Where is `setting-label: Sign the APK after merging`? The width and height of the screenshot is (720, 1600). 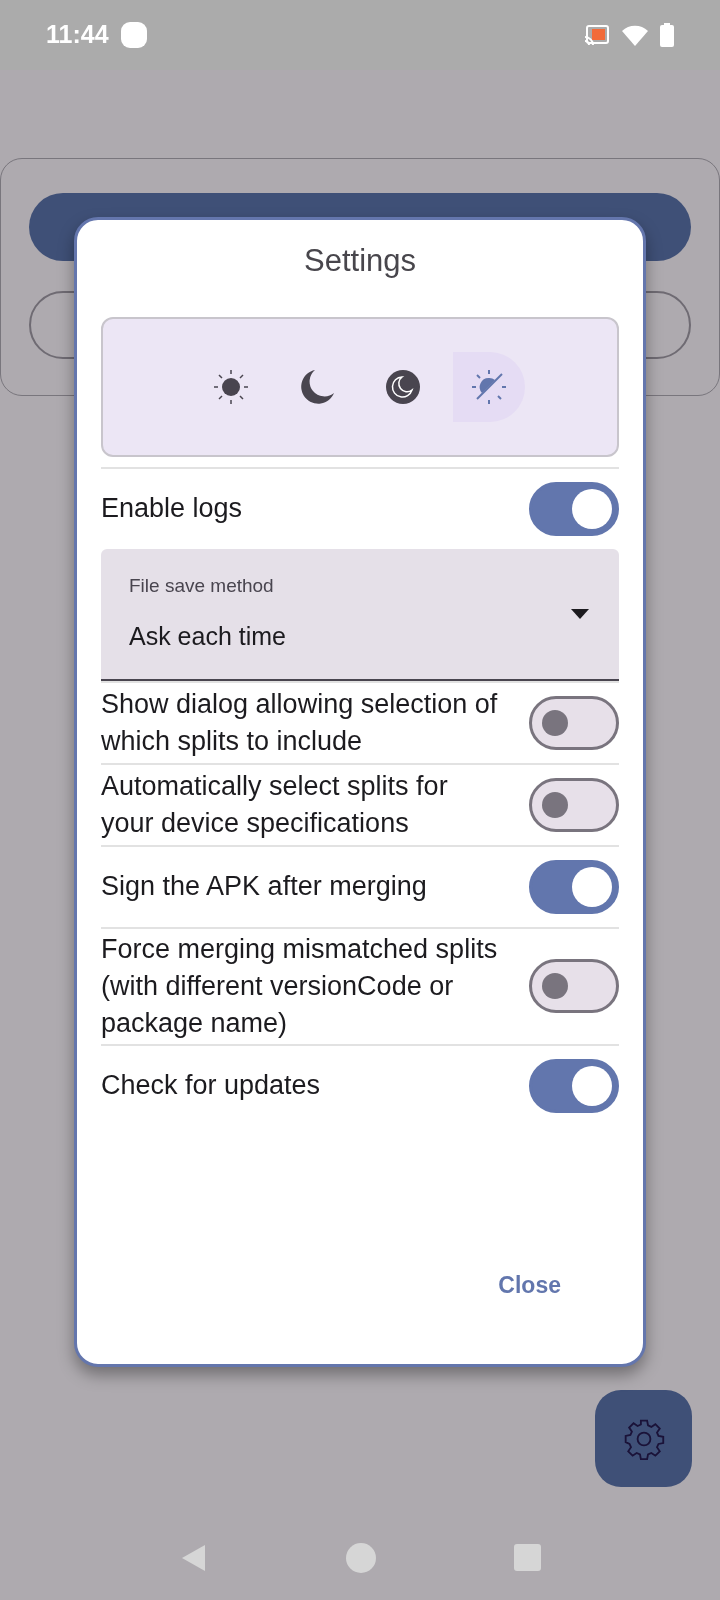 setting-label: Sign the APK after merging is located at coordinates (264, 886).